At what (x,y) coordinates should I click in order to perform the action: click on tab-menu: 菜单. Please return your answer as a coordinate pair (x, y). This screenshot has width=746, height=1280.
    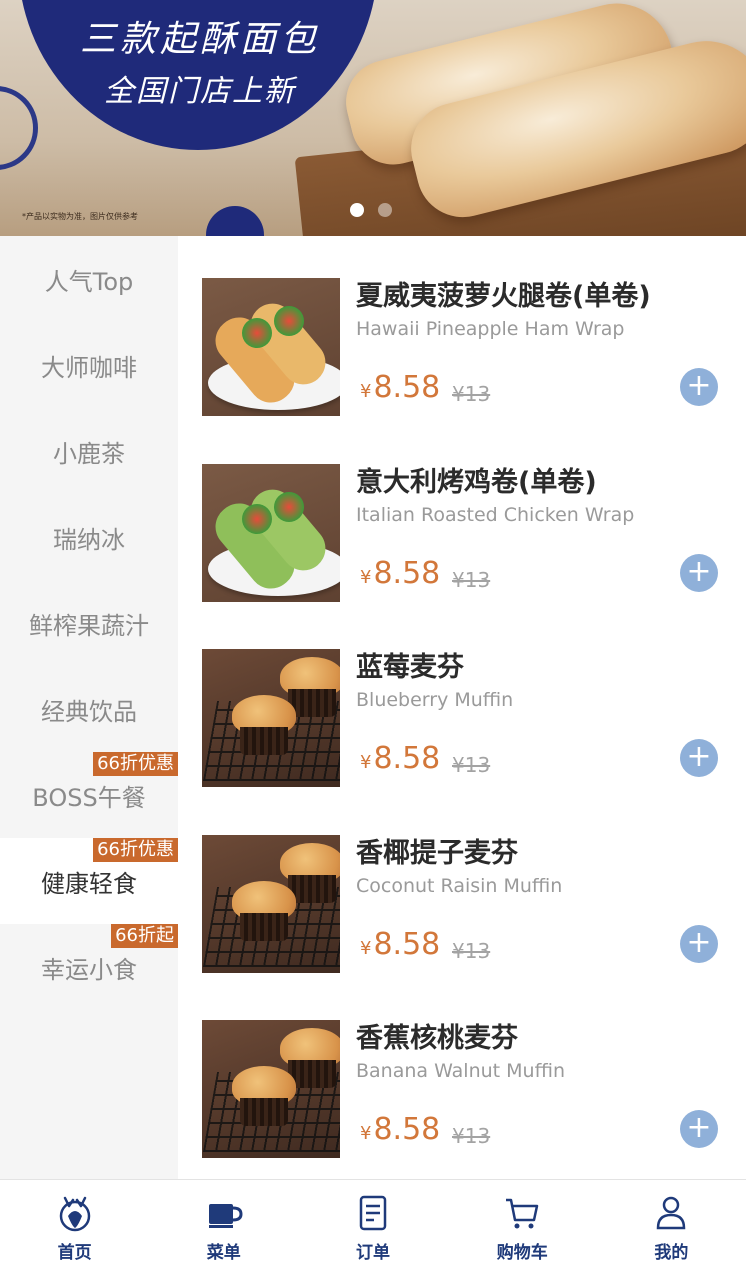
    Looking at the image, I should click on (223, 1230).